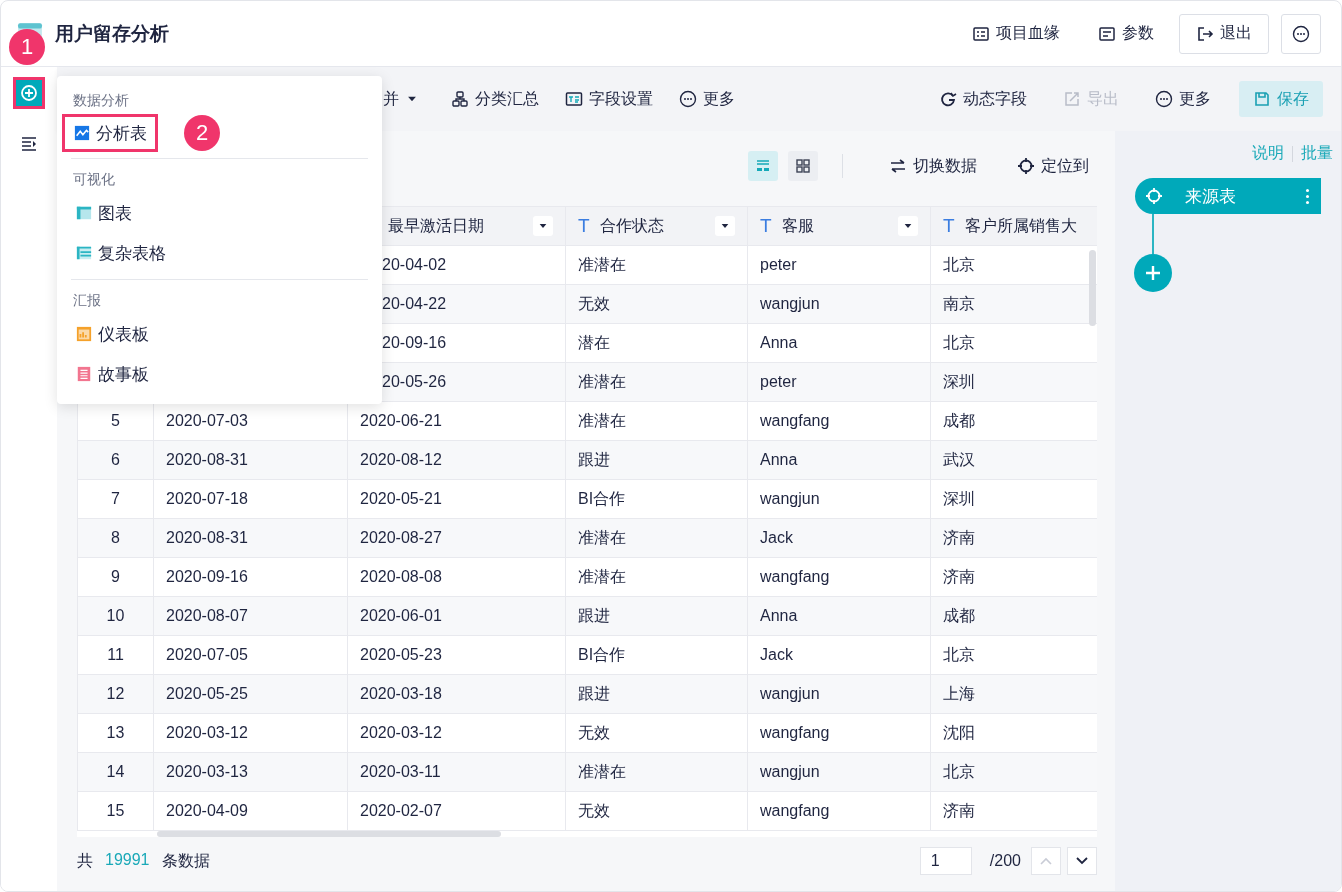 Image resolution: width=1342 pixels, height=892 pixels. I want to click on grid-view-icon, so click(803, 166).